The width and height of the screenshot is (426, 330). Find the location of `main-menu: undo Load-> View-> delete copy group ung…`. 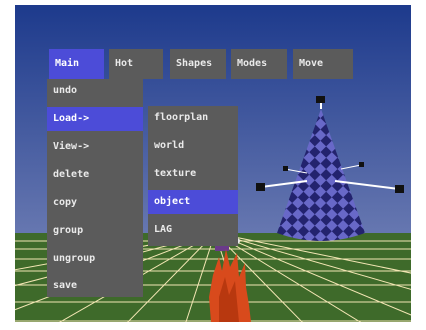

main-menu: undo Load-> View-> delete copy group ung… is located at coordinates (95, 188).